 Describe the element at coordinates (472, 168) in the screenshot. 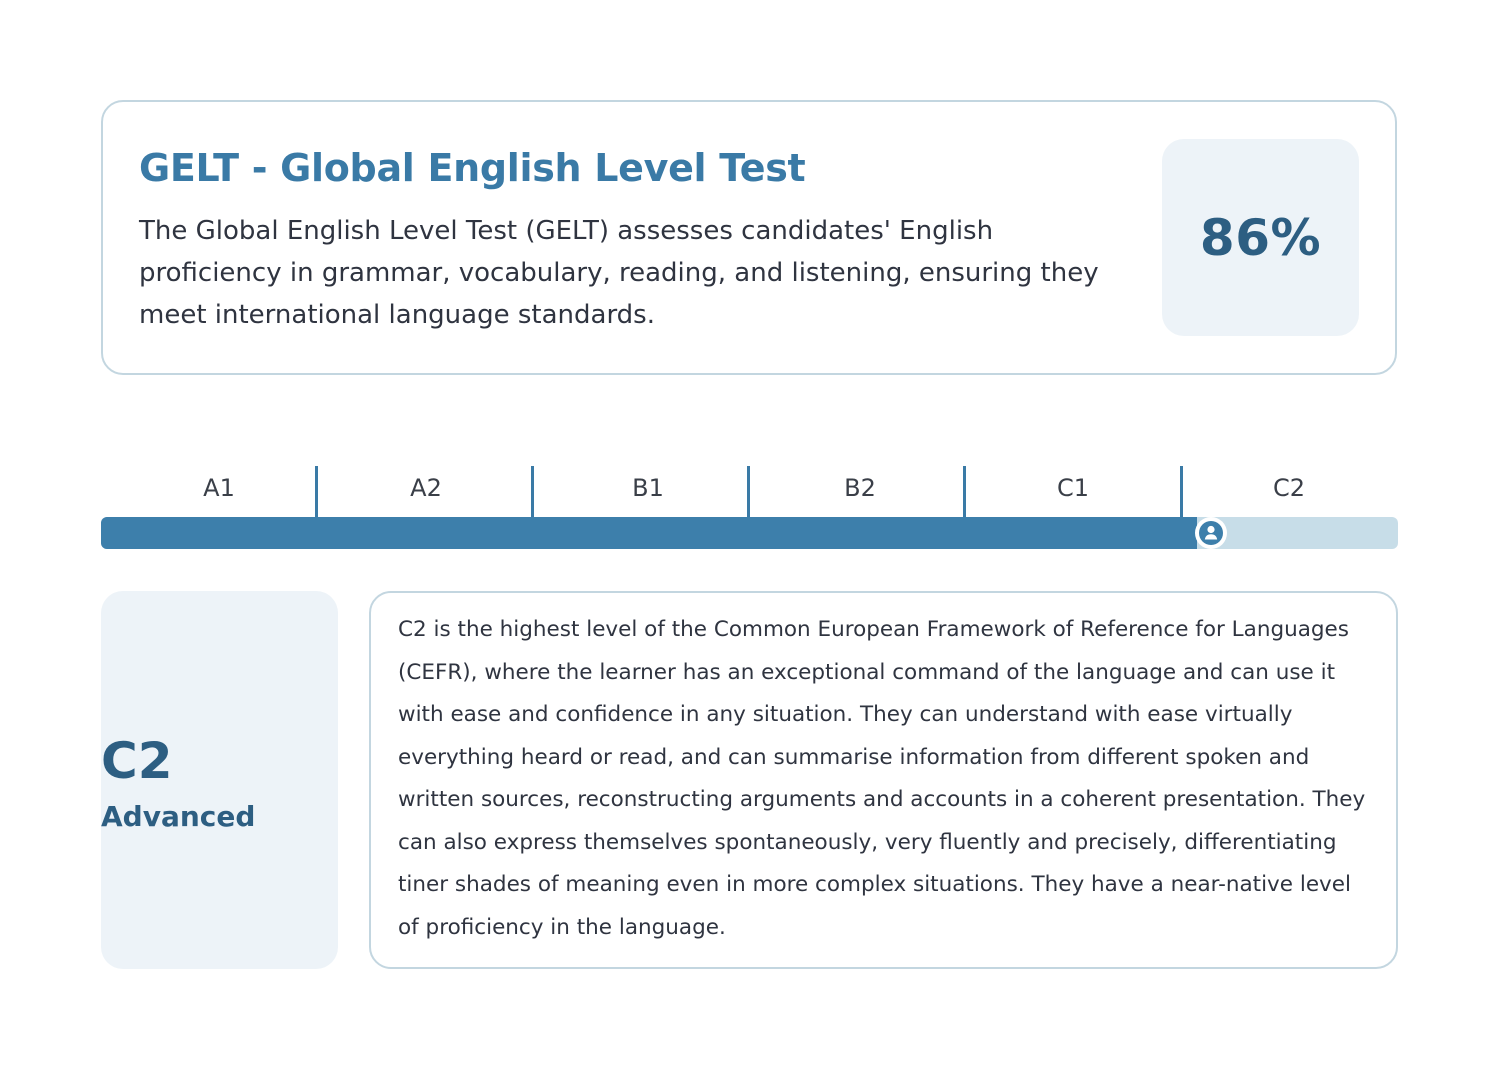

I see `test-title: GELT - Global English Level Test` at that location.